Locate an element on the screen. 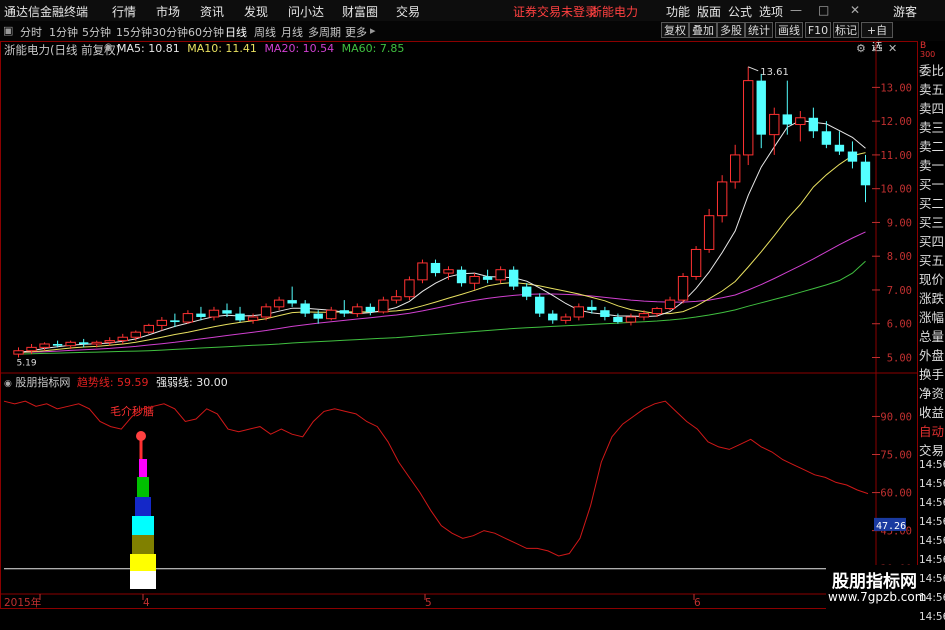 The image size is (945, 630). toolbar-draw-button: 画线 is located at coordinates (789, 30).